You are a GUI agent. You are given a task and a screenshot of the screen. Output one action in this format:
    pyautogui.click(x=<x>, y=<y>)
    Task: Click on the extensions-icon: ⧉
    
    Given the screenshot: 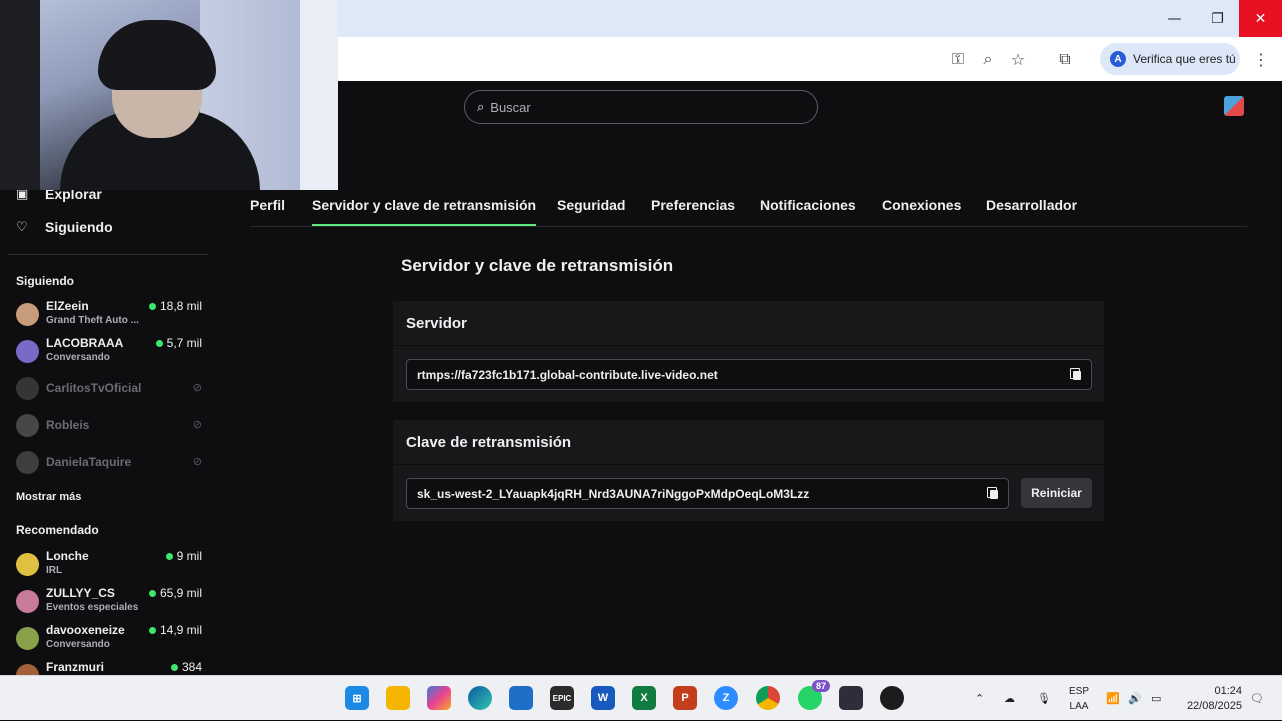 What is the action you would take?
    pyautogui.click(x=1065, y=59)
    